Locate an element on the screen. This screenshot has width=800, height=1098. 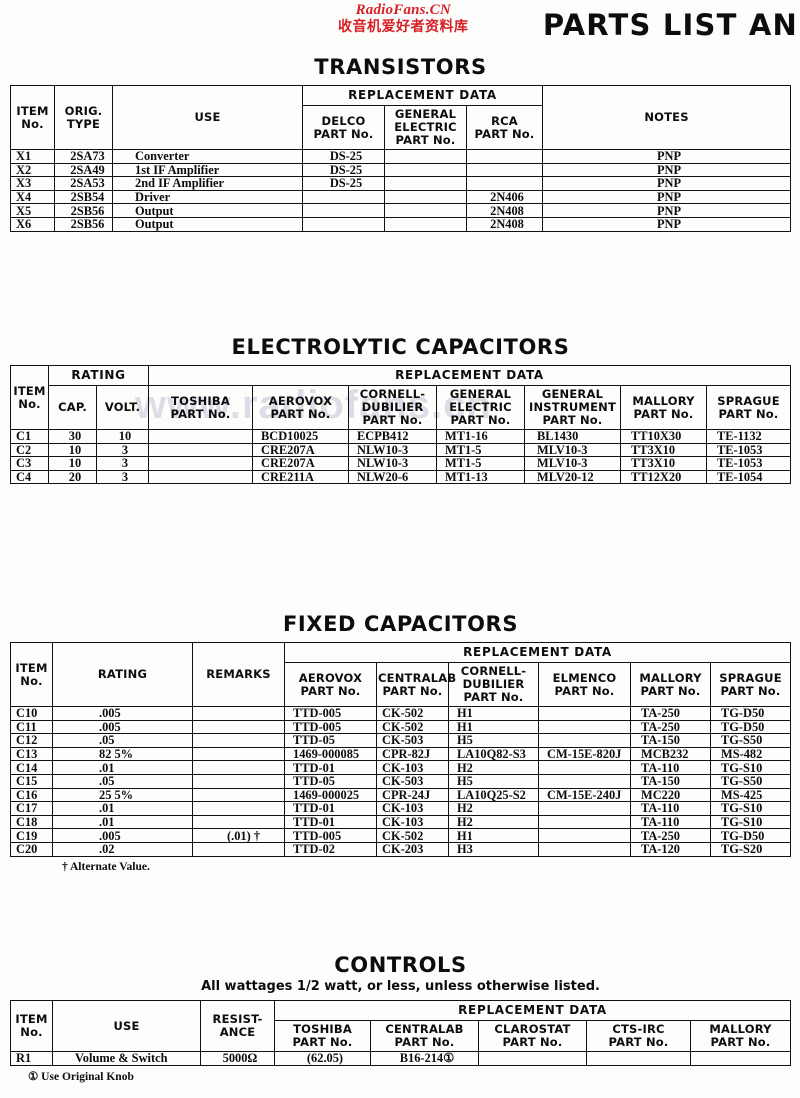
cell-item: X5 is located at coordinates (32, 211).